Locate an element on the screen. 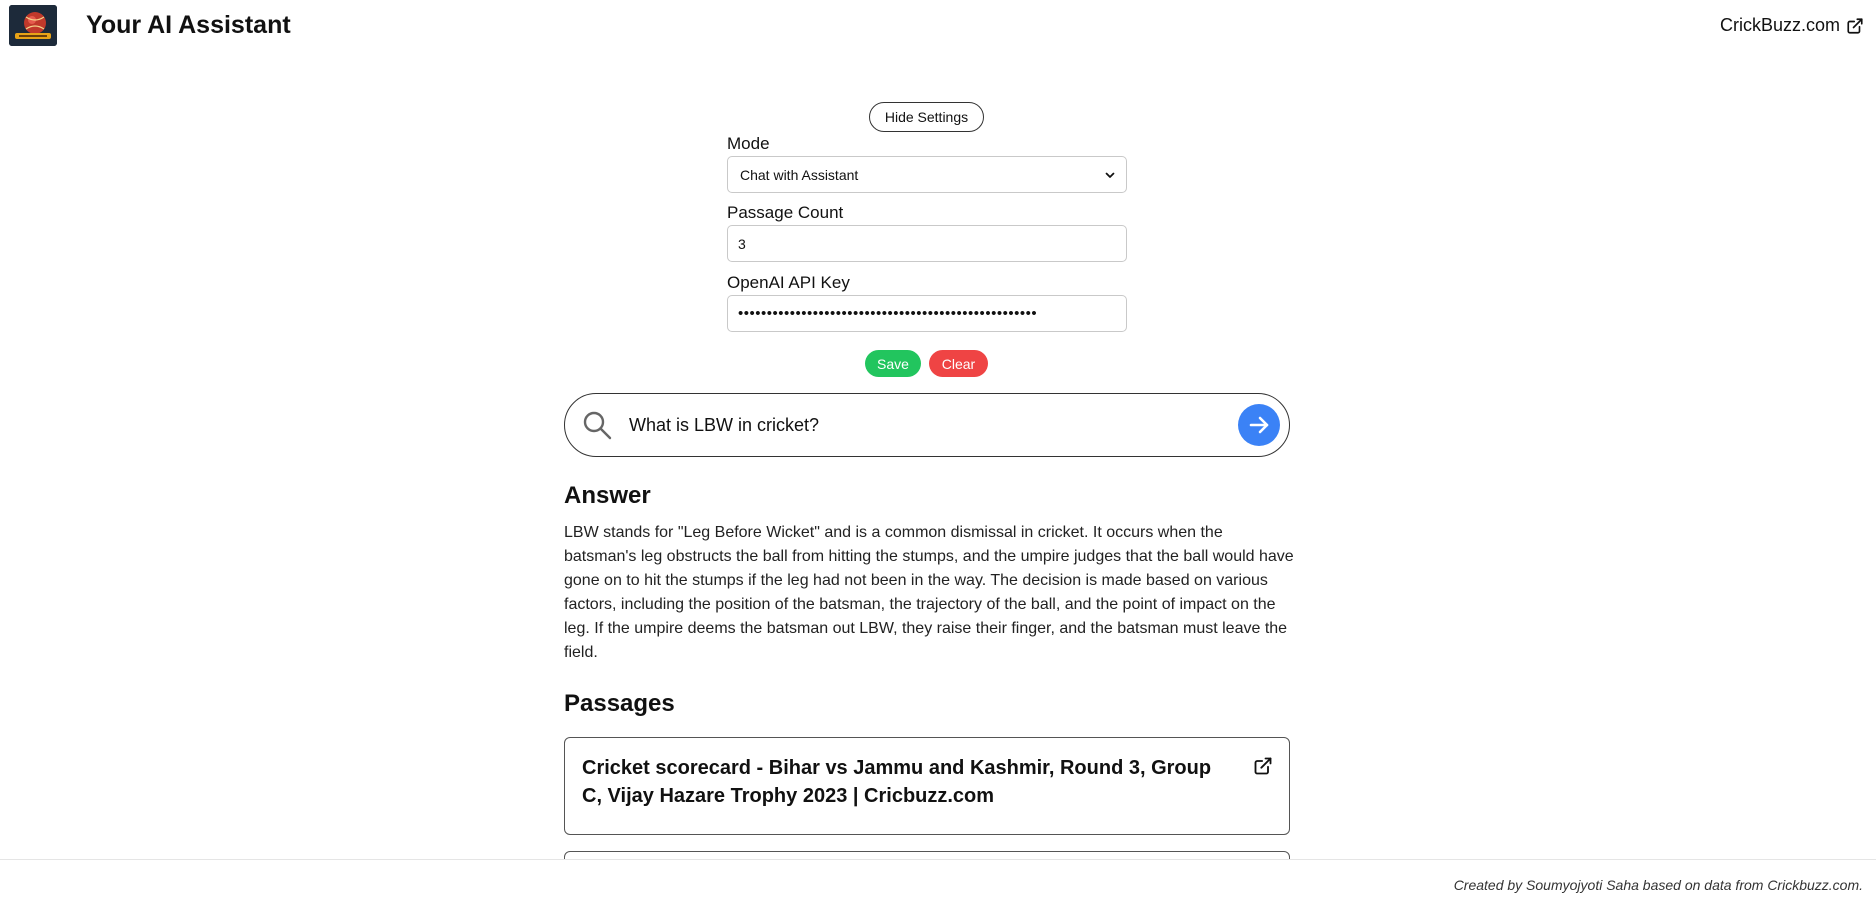 The width and height of the screenshot is (1876, 900). save-button: Save is located at coordinates (893, 363).